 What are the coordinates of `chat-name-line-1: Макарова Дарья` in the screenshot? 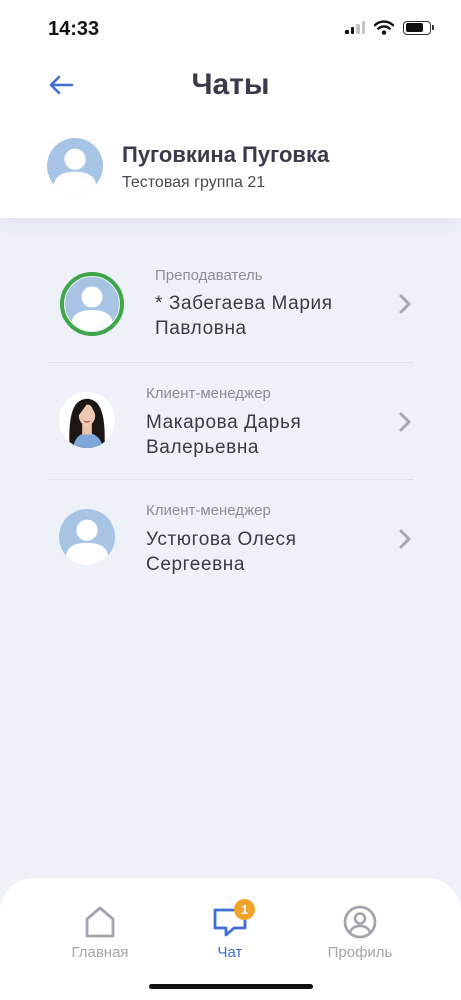 It's located at (224, 422).